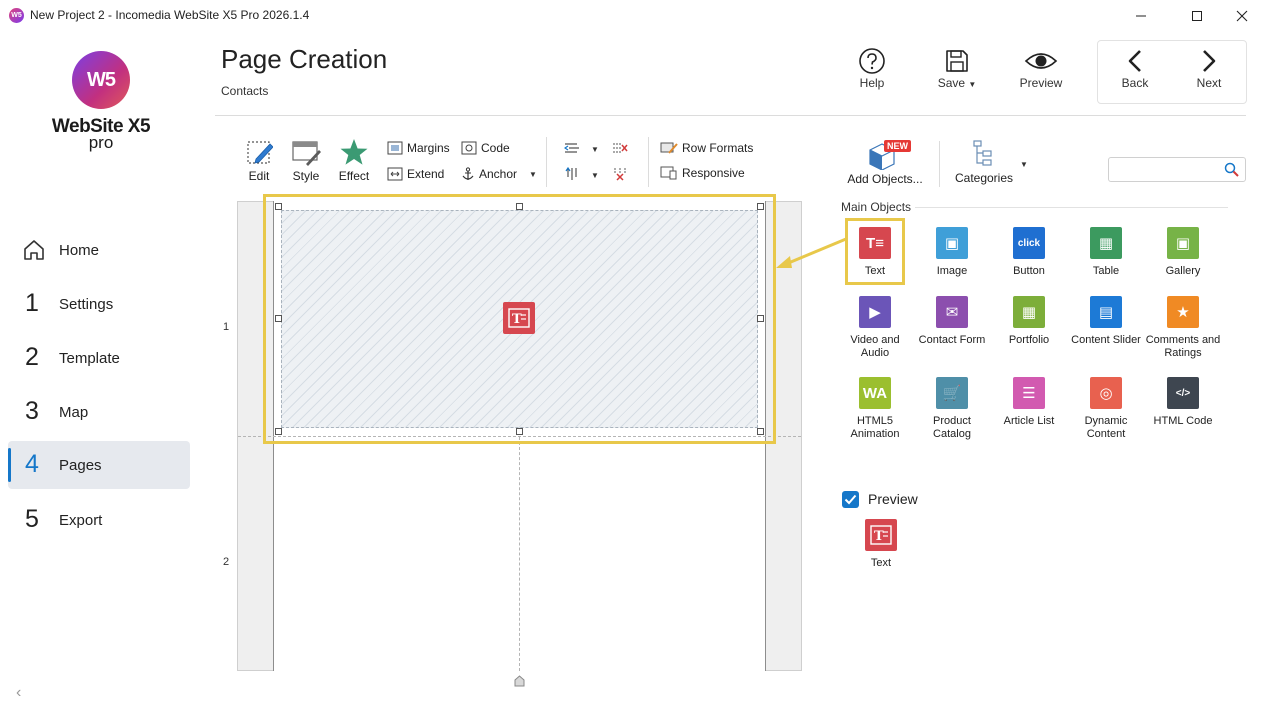  What do you see at coordinates (99, 520) in the screenshot?
I see `sidebar-item-export: 5 Export` at bounding box center [99, 520].